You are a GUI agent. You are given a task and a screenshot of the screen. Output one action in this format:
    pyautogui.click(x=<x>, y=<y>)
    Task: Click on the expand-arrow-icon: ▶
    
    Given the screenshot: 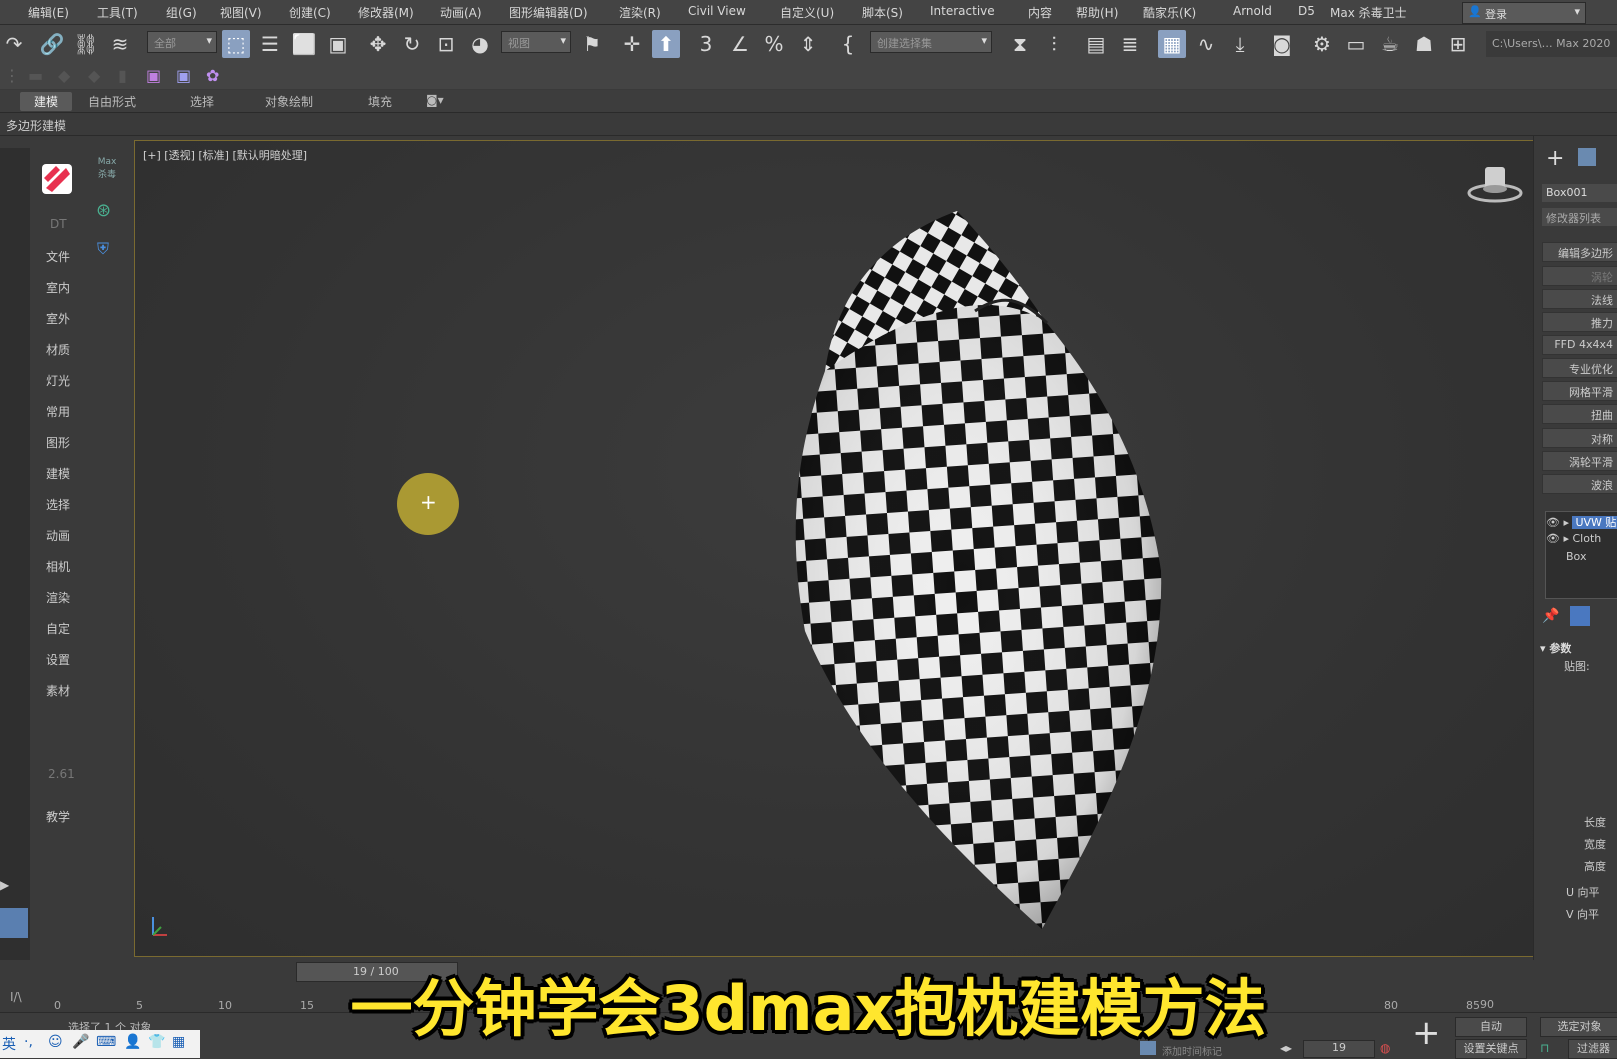 What is the action you would take?
    pyautogui.click(x=4, y=885)
    